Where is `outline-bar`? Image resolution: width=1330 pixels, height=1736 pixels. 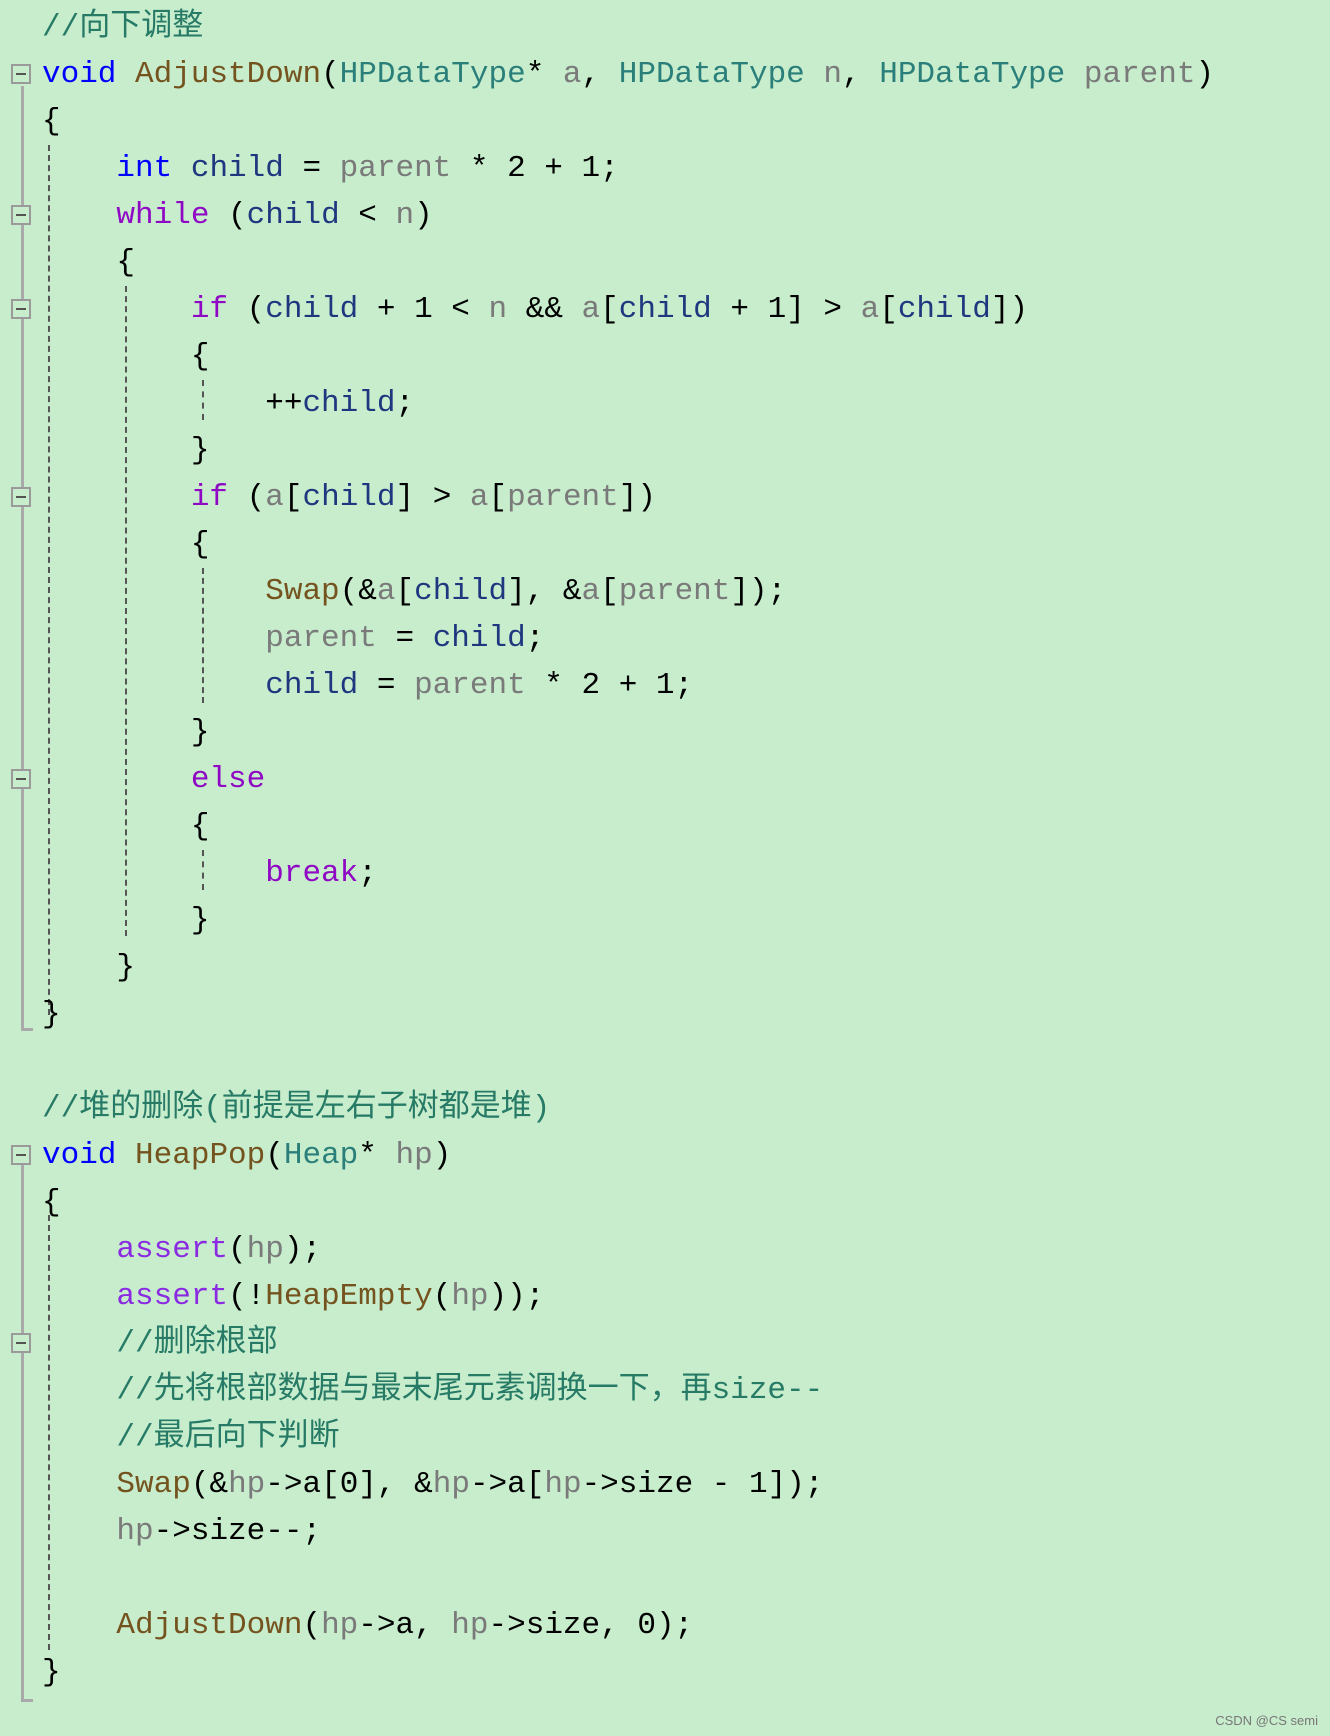
outline-bar is located at coordinates (22, 558).